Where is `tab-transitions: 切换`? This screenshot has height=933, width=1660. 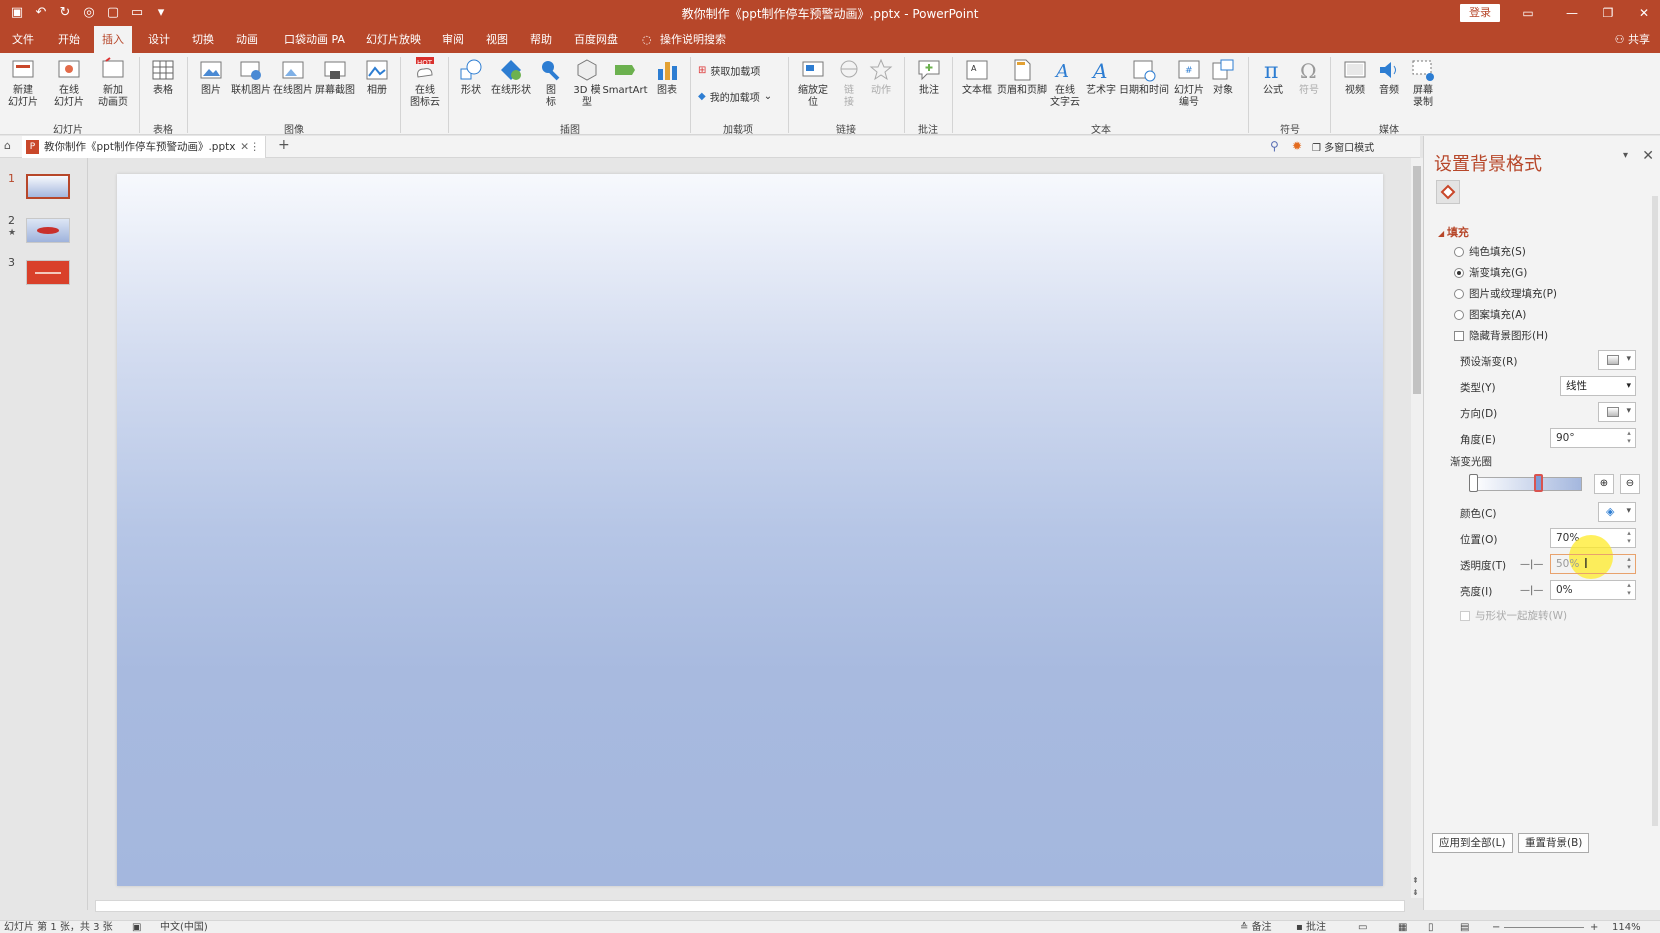 tab-transitions: 切换 is located at coordinates (203, 39).